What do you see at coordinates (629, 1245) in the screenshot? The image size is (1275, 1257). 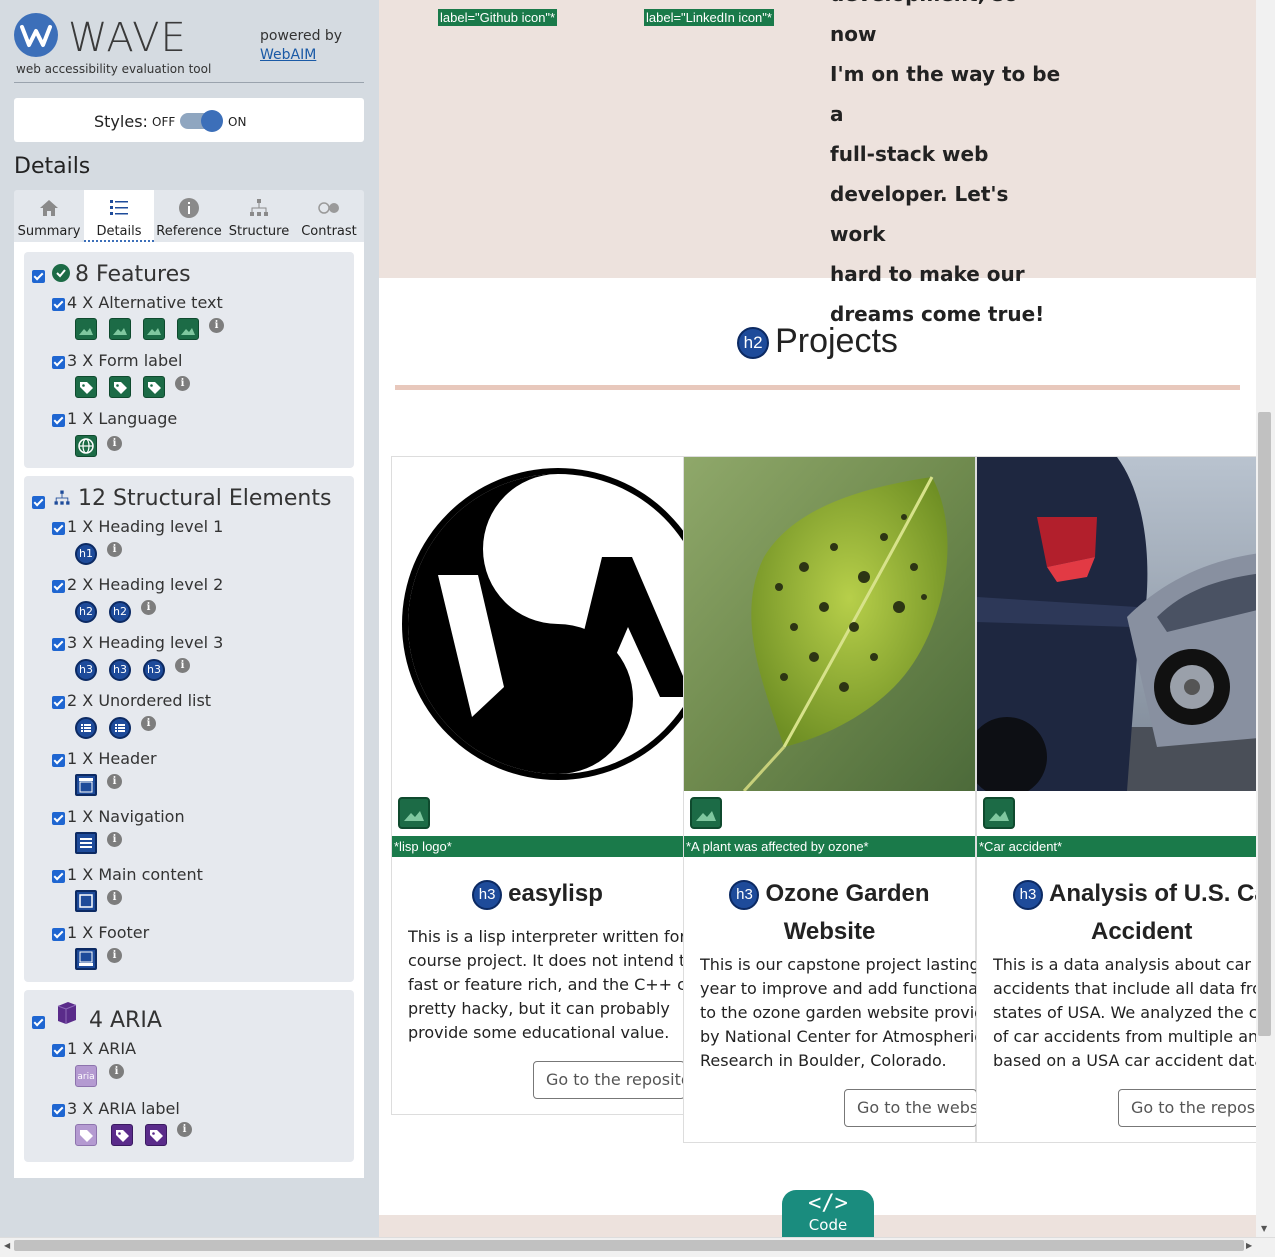 I see `horizontal-scrollbar-thumb` at bounding box center [629, 1245].